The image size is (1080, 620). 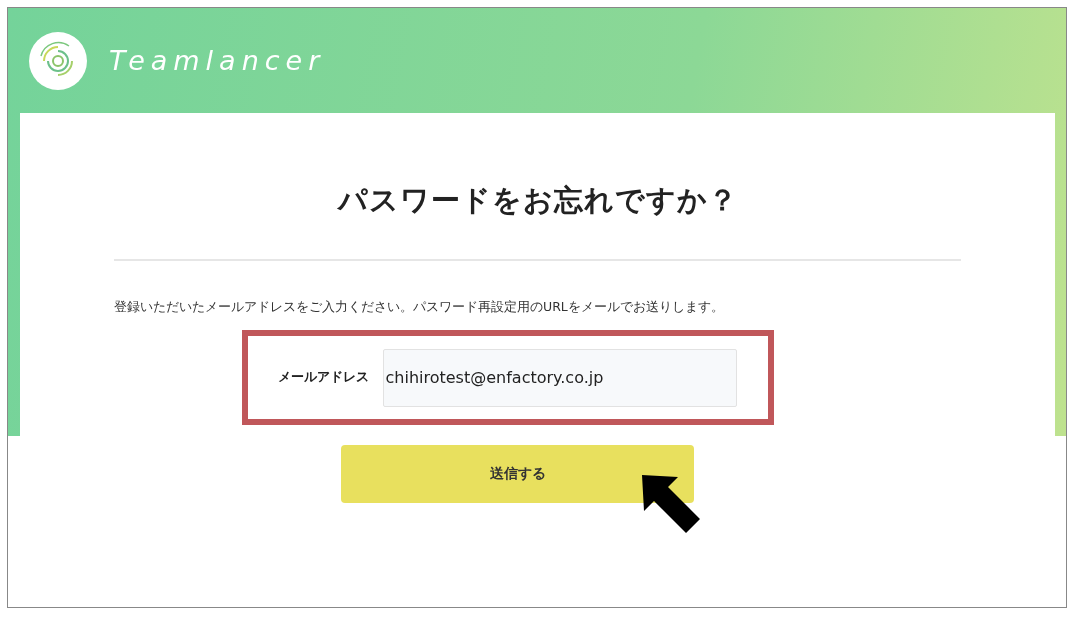 What do you see at coordinates (671, 505) in the screenshot?
I see `pointer-arrow-icon` at bounding box center [671, 505].